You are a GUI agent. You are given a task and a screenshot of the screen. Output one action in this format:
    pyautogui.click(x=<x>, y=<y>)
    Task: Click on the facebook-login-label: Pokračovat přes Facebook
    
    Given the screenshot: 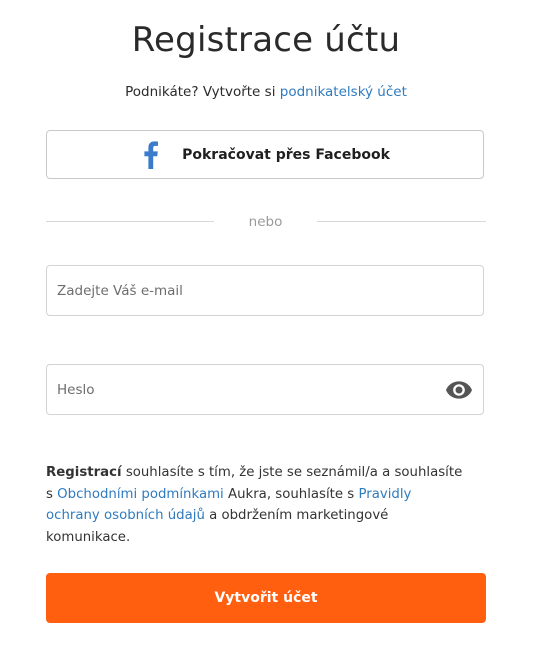 What is the action you would take?
    pyautogui.click(x=286, y=154)
    